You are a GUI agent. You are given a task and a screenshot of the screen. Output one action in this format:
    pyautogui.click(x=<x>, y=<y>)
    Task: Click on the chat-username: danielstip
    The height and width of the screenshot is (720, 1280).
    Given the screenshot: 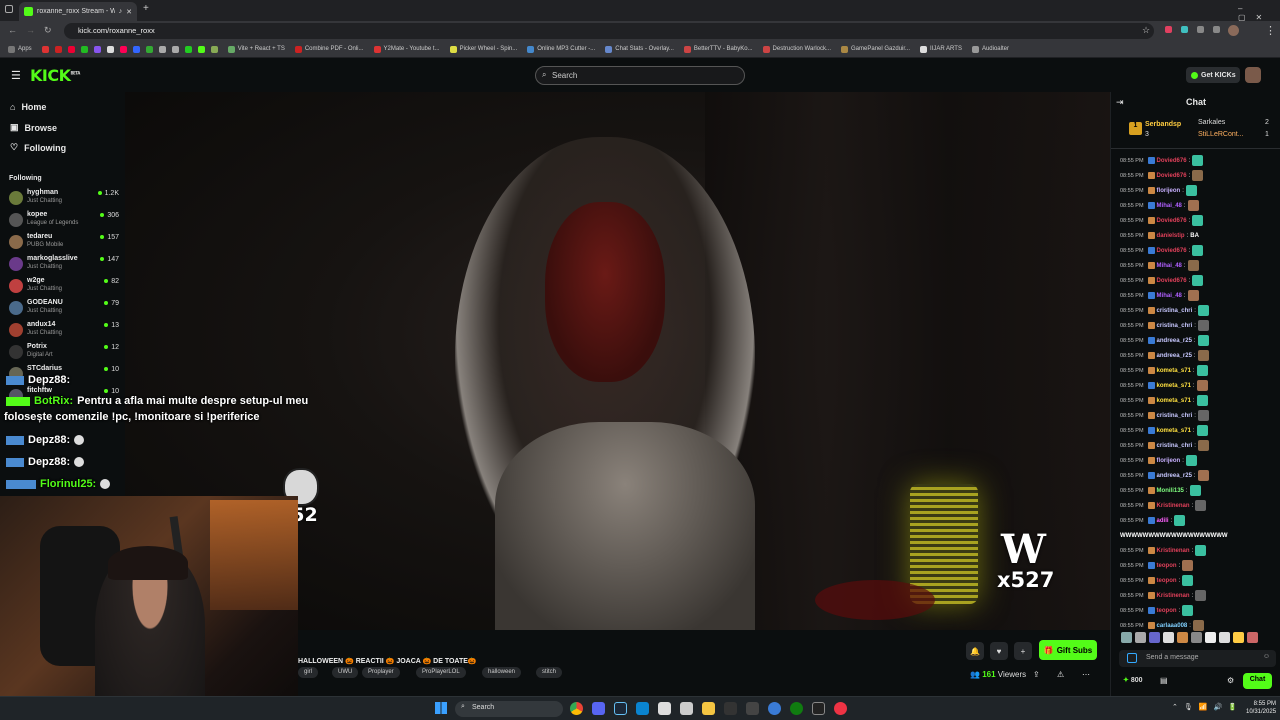 What is the action you would take?
    pyautogui.click(x=1171, y=236)
    